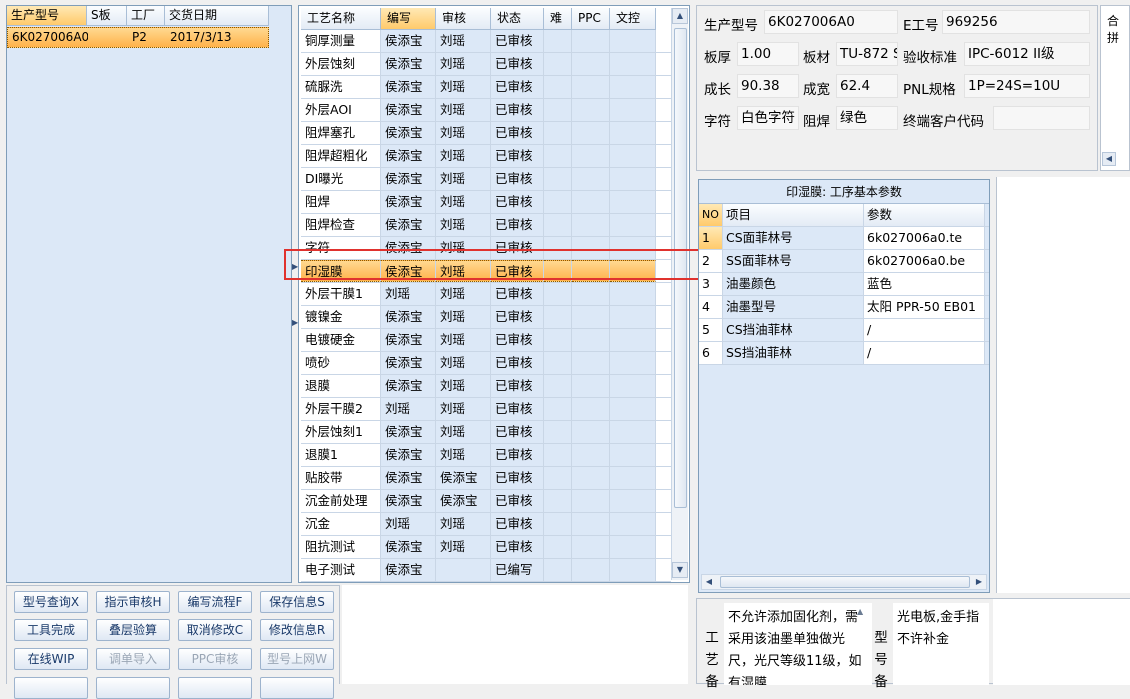 The image size is (1130, 699). I want to click on scroll-down-icon: ▼, so click(680, 570).